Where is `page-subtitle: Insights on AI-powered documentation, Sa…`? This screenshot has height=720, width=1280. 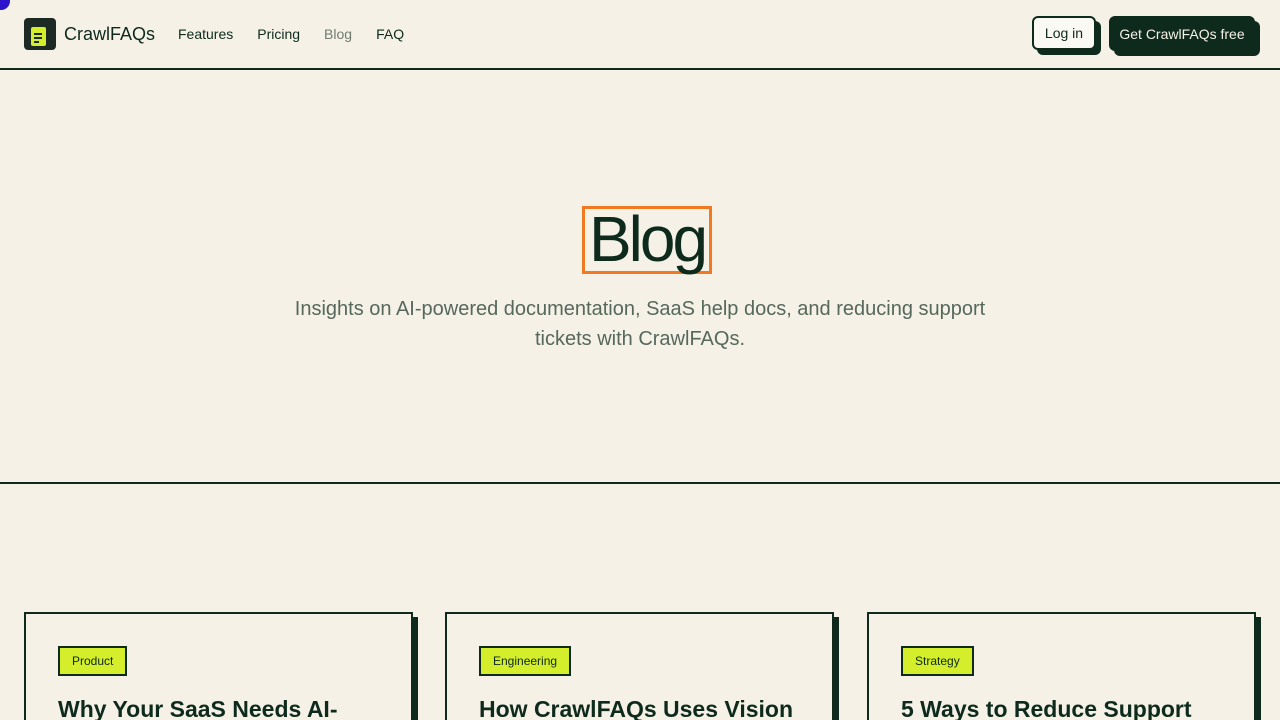 page-subtitle: Insights on AI-powered documentation, Sa… is located at coordinates (640, 324).